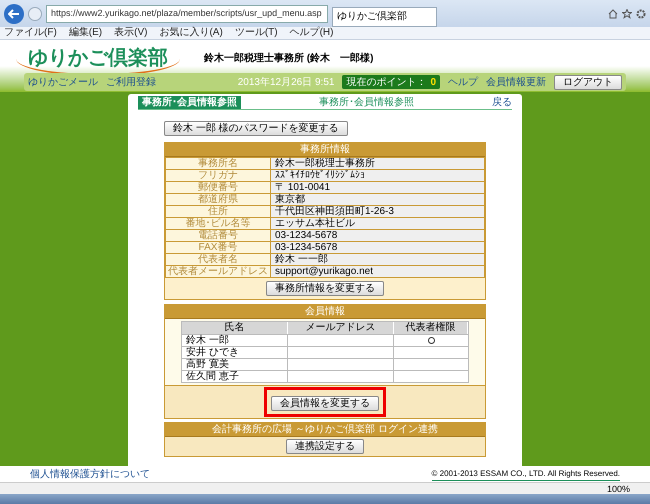  I want to click on section-header: 会員情報, so click(325, 312).